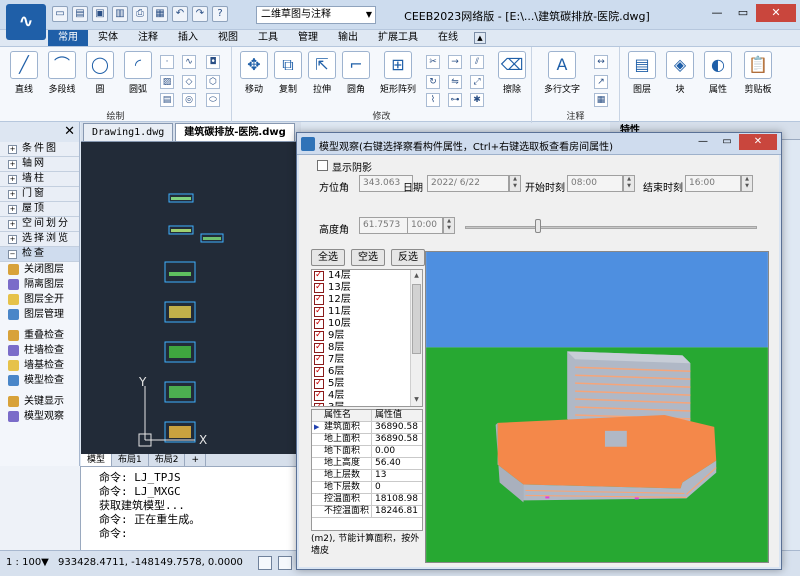  I want to click on command-item: 墙基检查, so click(39, 365).